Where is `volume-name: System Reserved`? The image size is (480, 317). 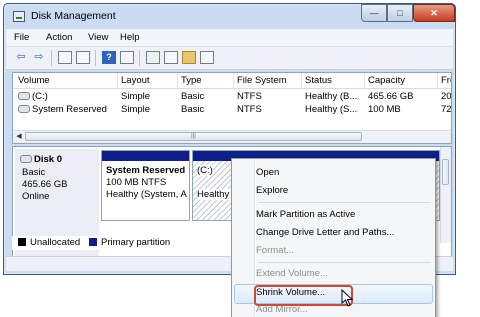
volume-name: System Reserved is located at coordinates (69, 109).